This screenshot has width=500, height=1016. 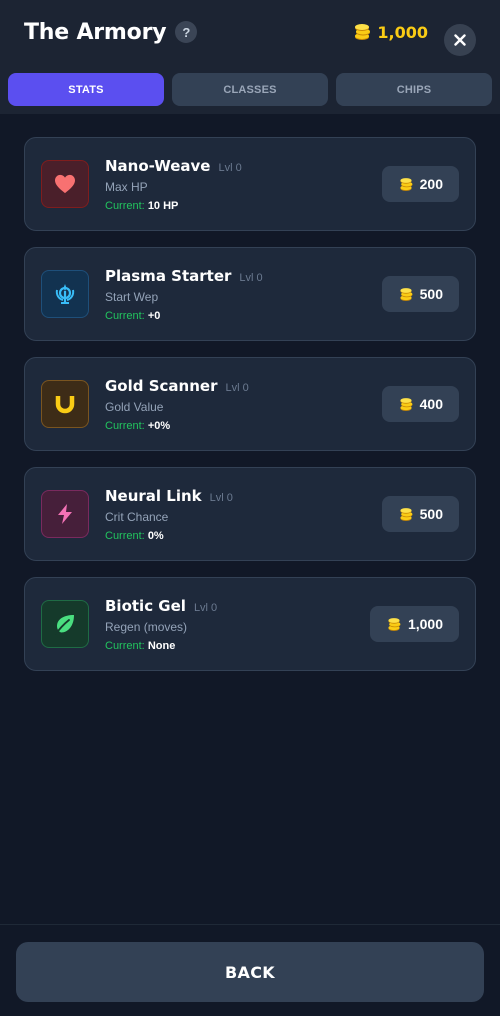 I want to click on price: 400, so click(x=431, y=404).